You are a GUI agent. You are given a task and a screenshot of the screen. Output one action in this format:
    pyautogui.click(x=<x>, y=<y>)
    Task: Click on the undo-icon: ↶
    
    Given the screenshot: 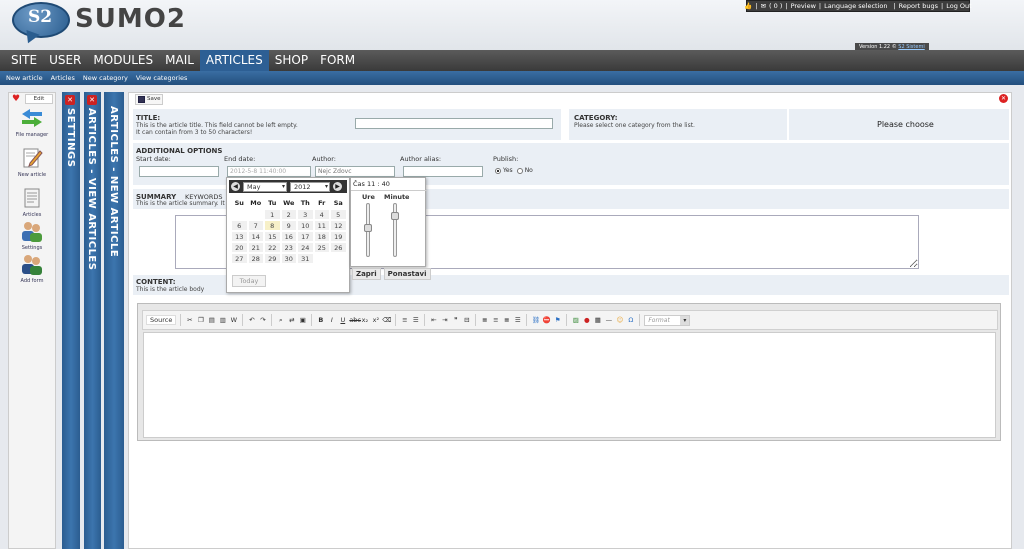 What is the action you would take?
    pyautogui.click(x=251, y=320)
    